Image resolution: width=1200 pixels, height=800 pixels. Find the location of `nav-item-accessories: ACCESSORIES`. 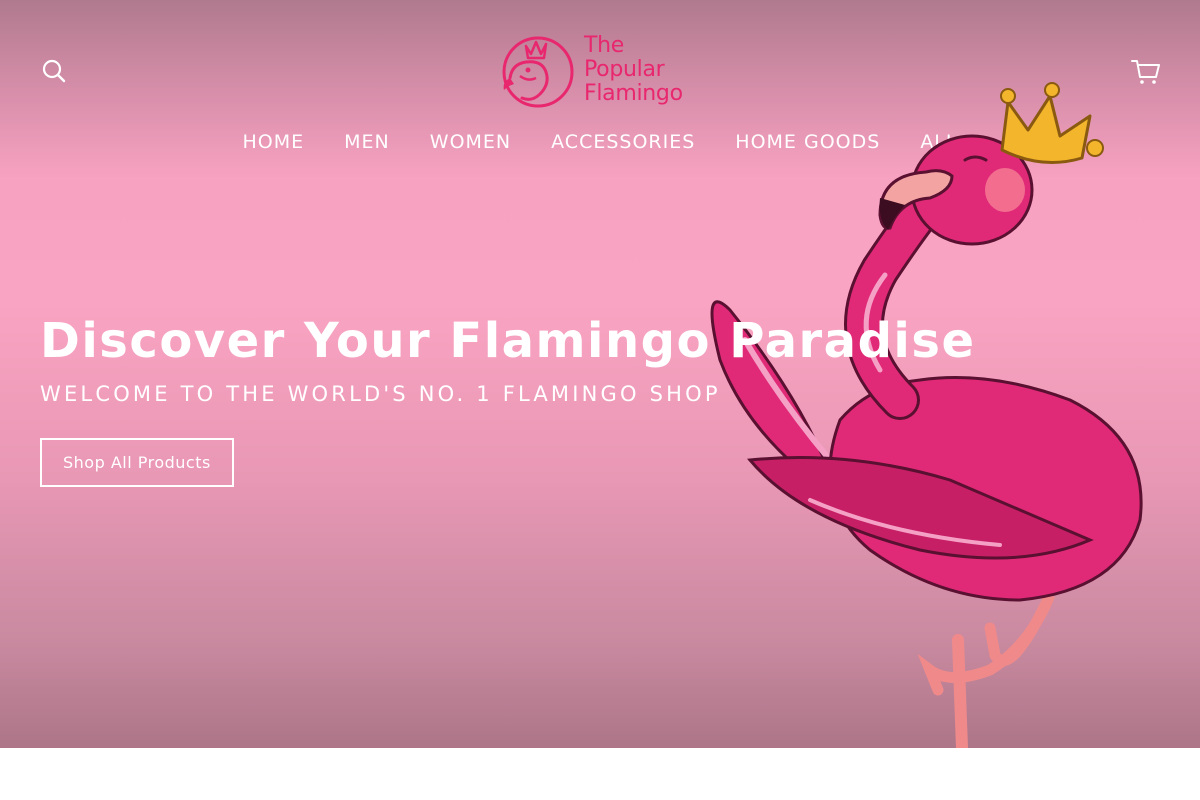

nav-item-accessories: ACCESSORIES is located at coordinates (623, 142).